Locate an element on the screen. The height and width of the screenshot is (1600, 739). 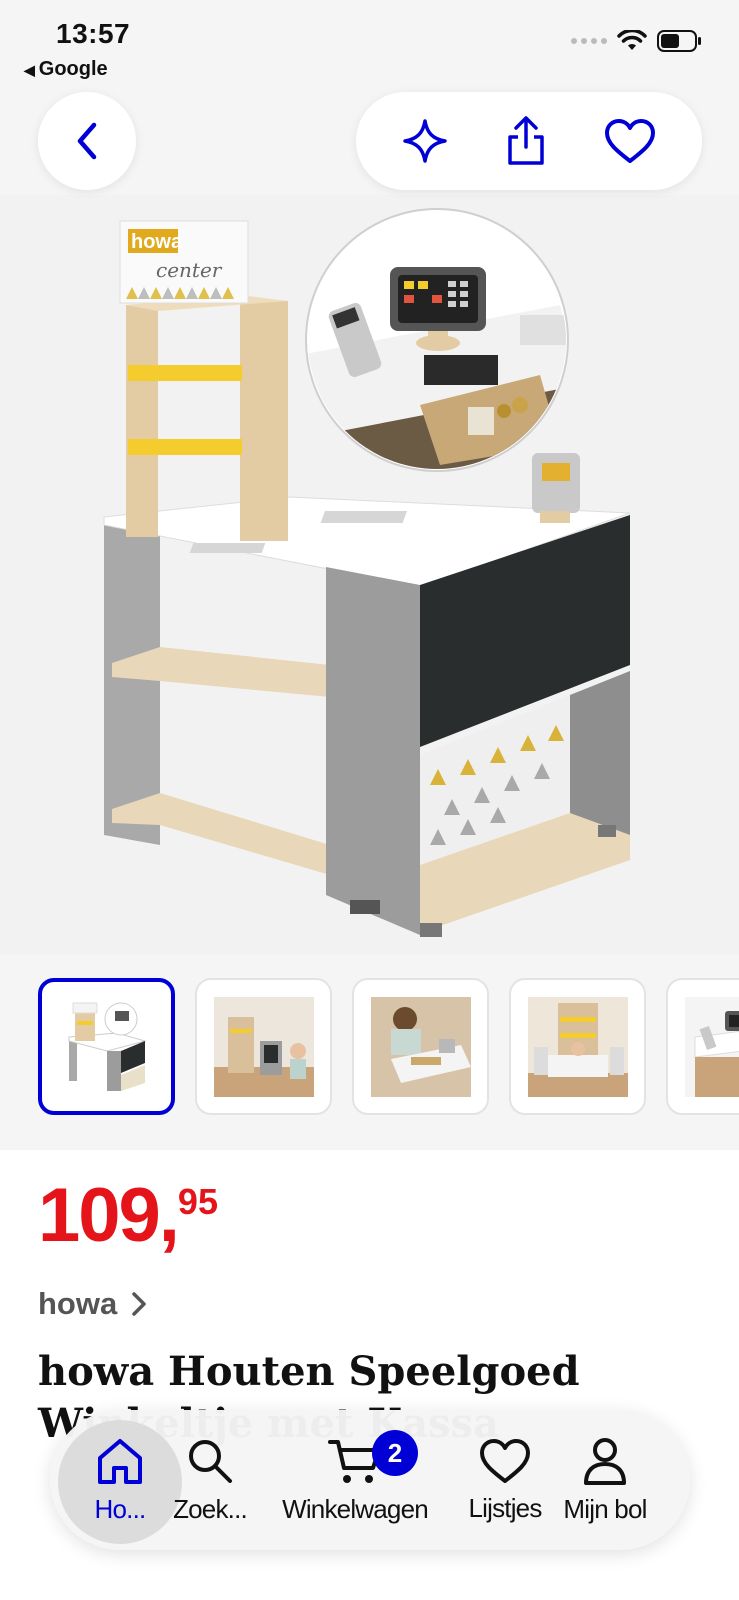
brand-link: howa is located at coordinates (92, 1304).